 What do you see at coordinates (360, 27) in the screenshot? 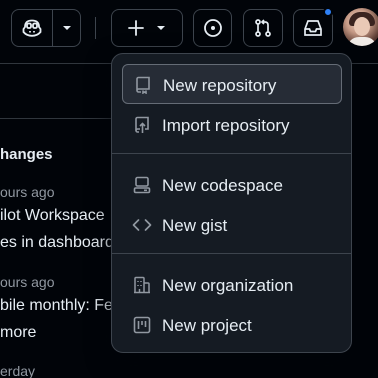
I see `user-avatar` at bounding box center [360, 27].